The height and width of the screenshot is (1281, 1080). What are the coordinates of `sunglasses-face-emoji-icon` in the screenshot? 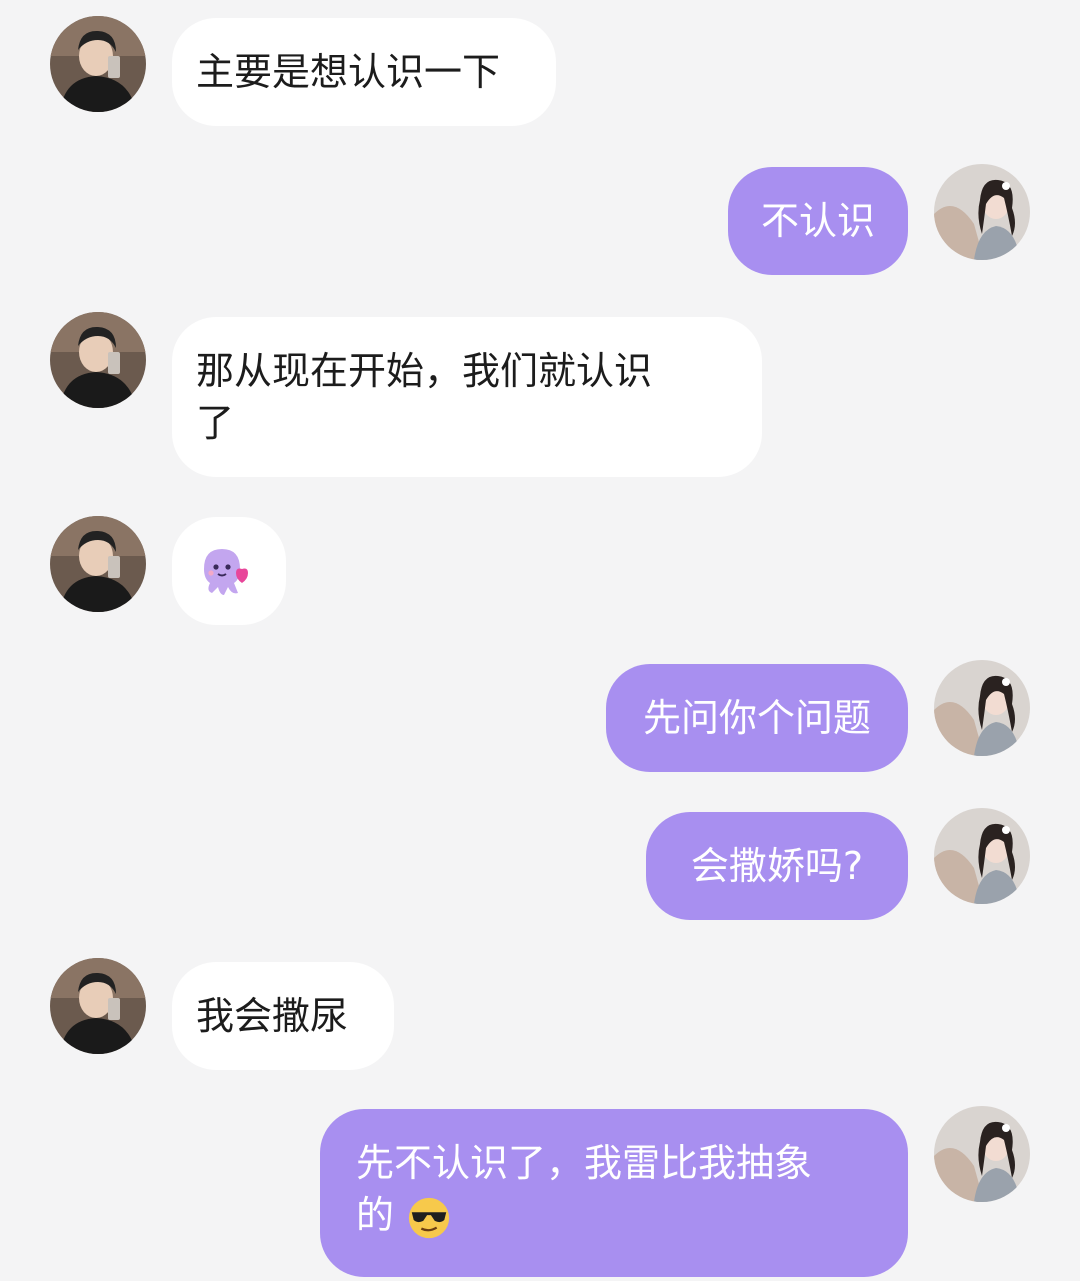 It's located at (429, 1217).